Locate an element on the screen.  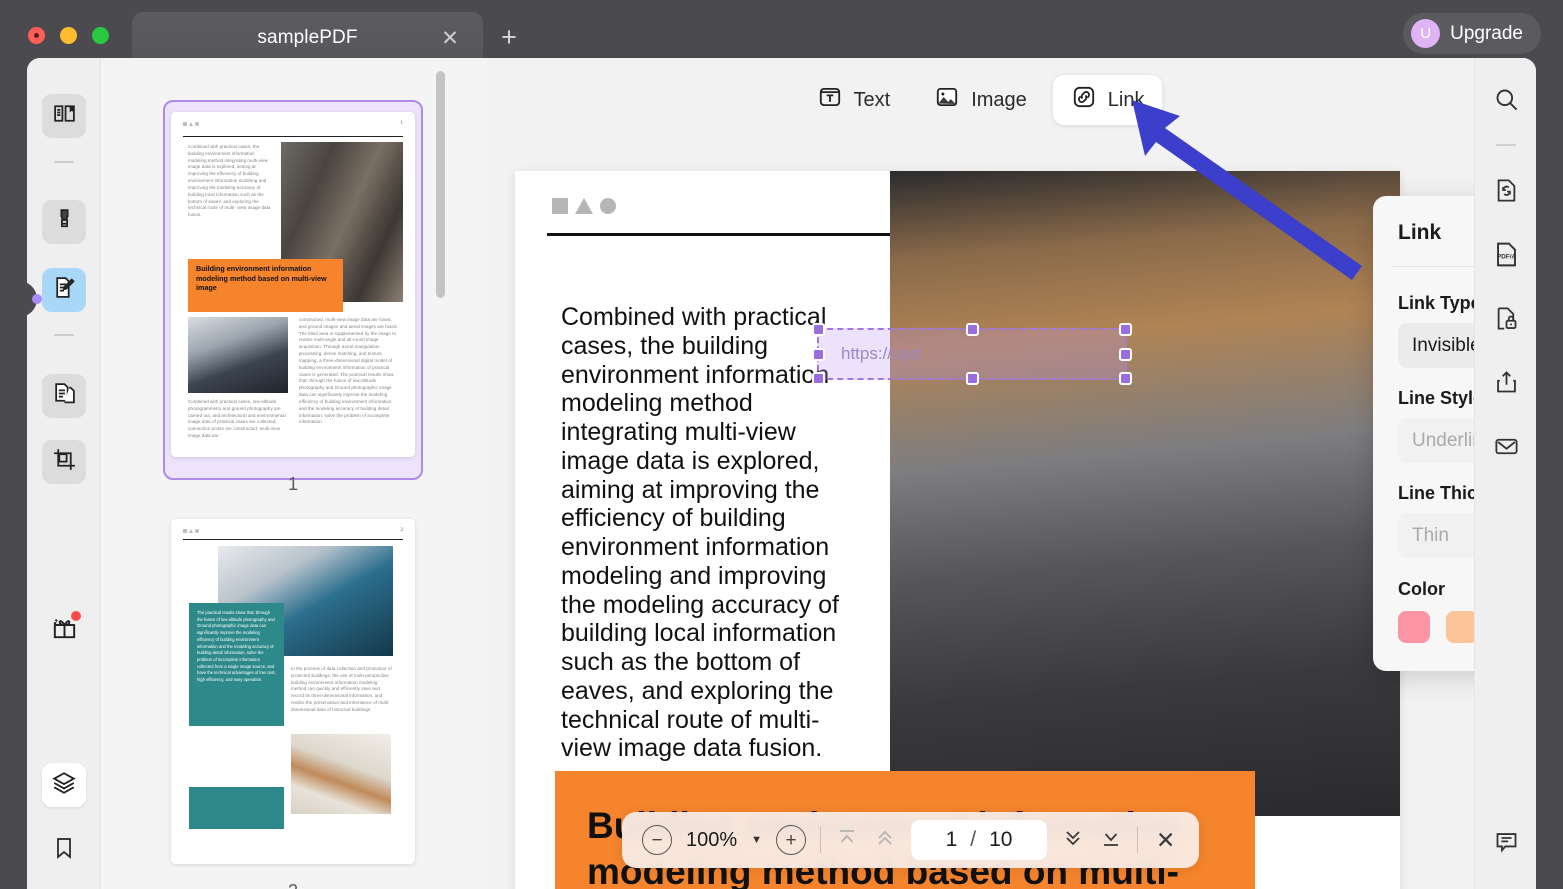
layers-icon is located at coordinates (64, 785).